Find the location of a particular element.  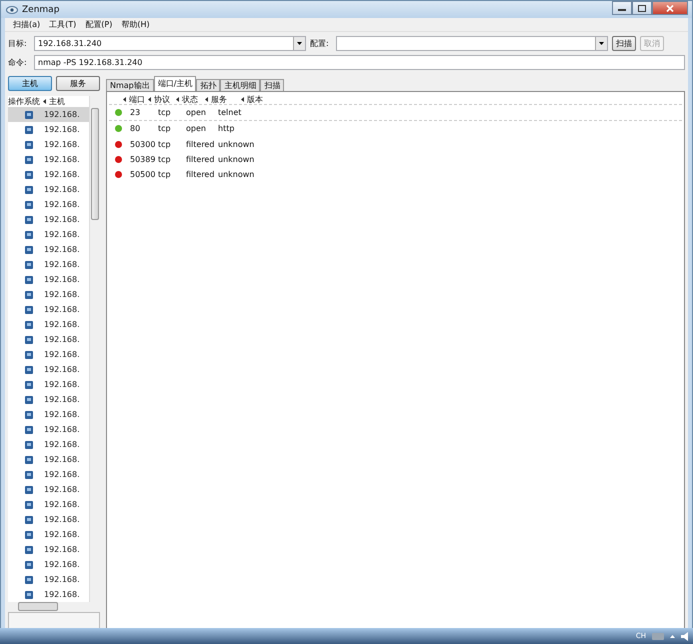

tab: 拓扑 is located at coordinates (208, 85).